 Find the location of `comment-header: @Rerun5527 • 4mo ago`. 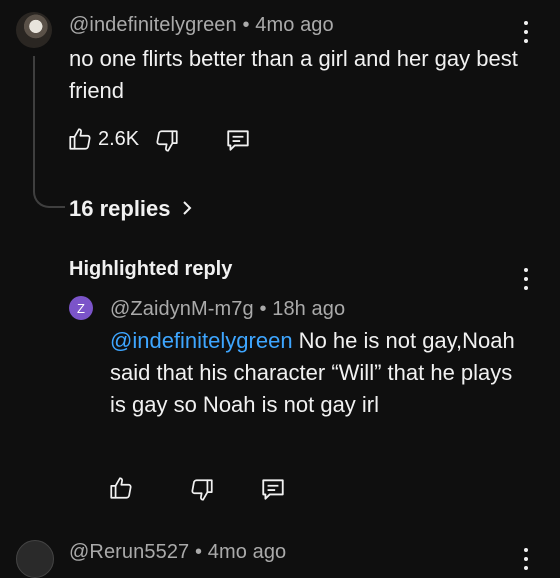

comment-header: @Rerun5527 • 4mo ago is located at coordinates (177, 552).